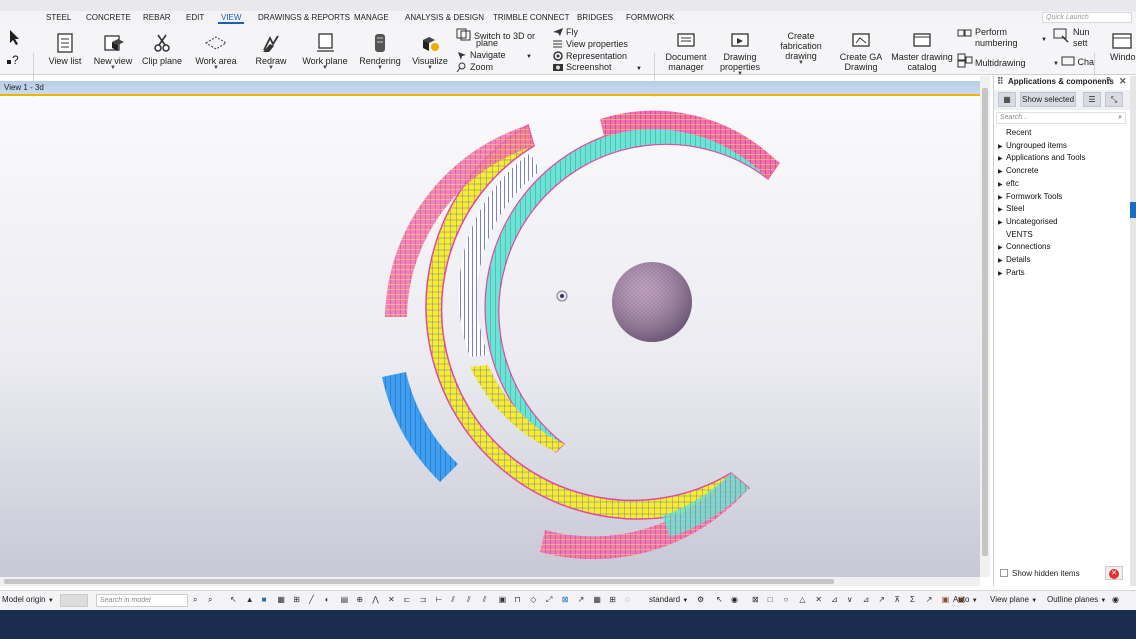  Describe the element at coordinates (850, 599) in the screenshot. I see `snap-tool-icon: ∨` at that location.